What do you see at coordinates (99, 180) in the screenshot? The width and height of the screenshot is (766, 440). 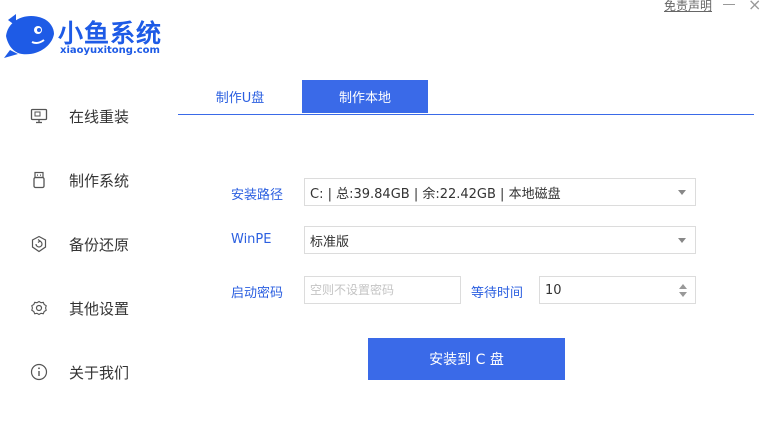 I see `sidebar-item-label: 制作系统` at bounding box center [99, 180].